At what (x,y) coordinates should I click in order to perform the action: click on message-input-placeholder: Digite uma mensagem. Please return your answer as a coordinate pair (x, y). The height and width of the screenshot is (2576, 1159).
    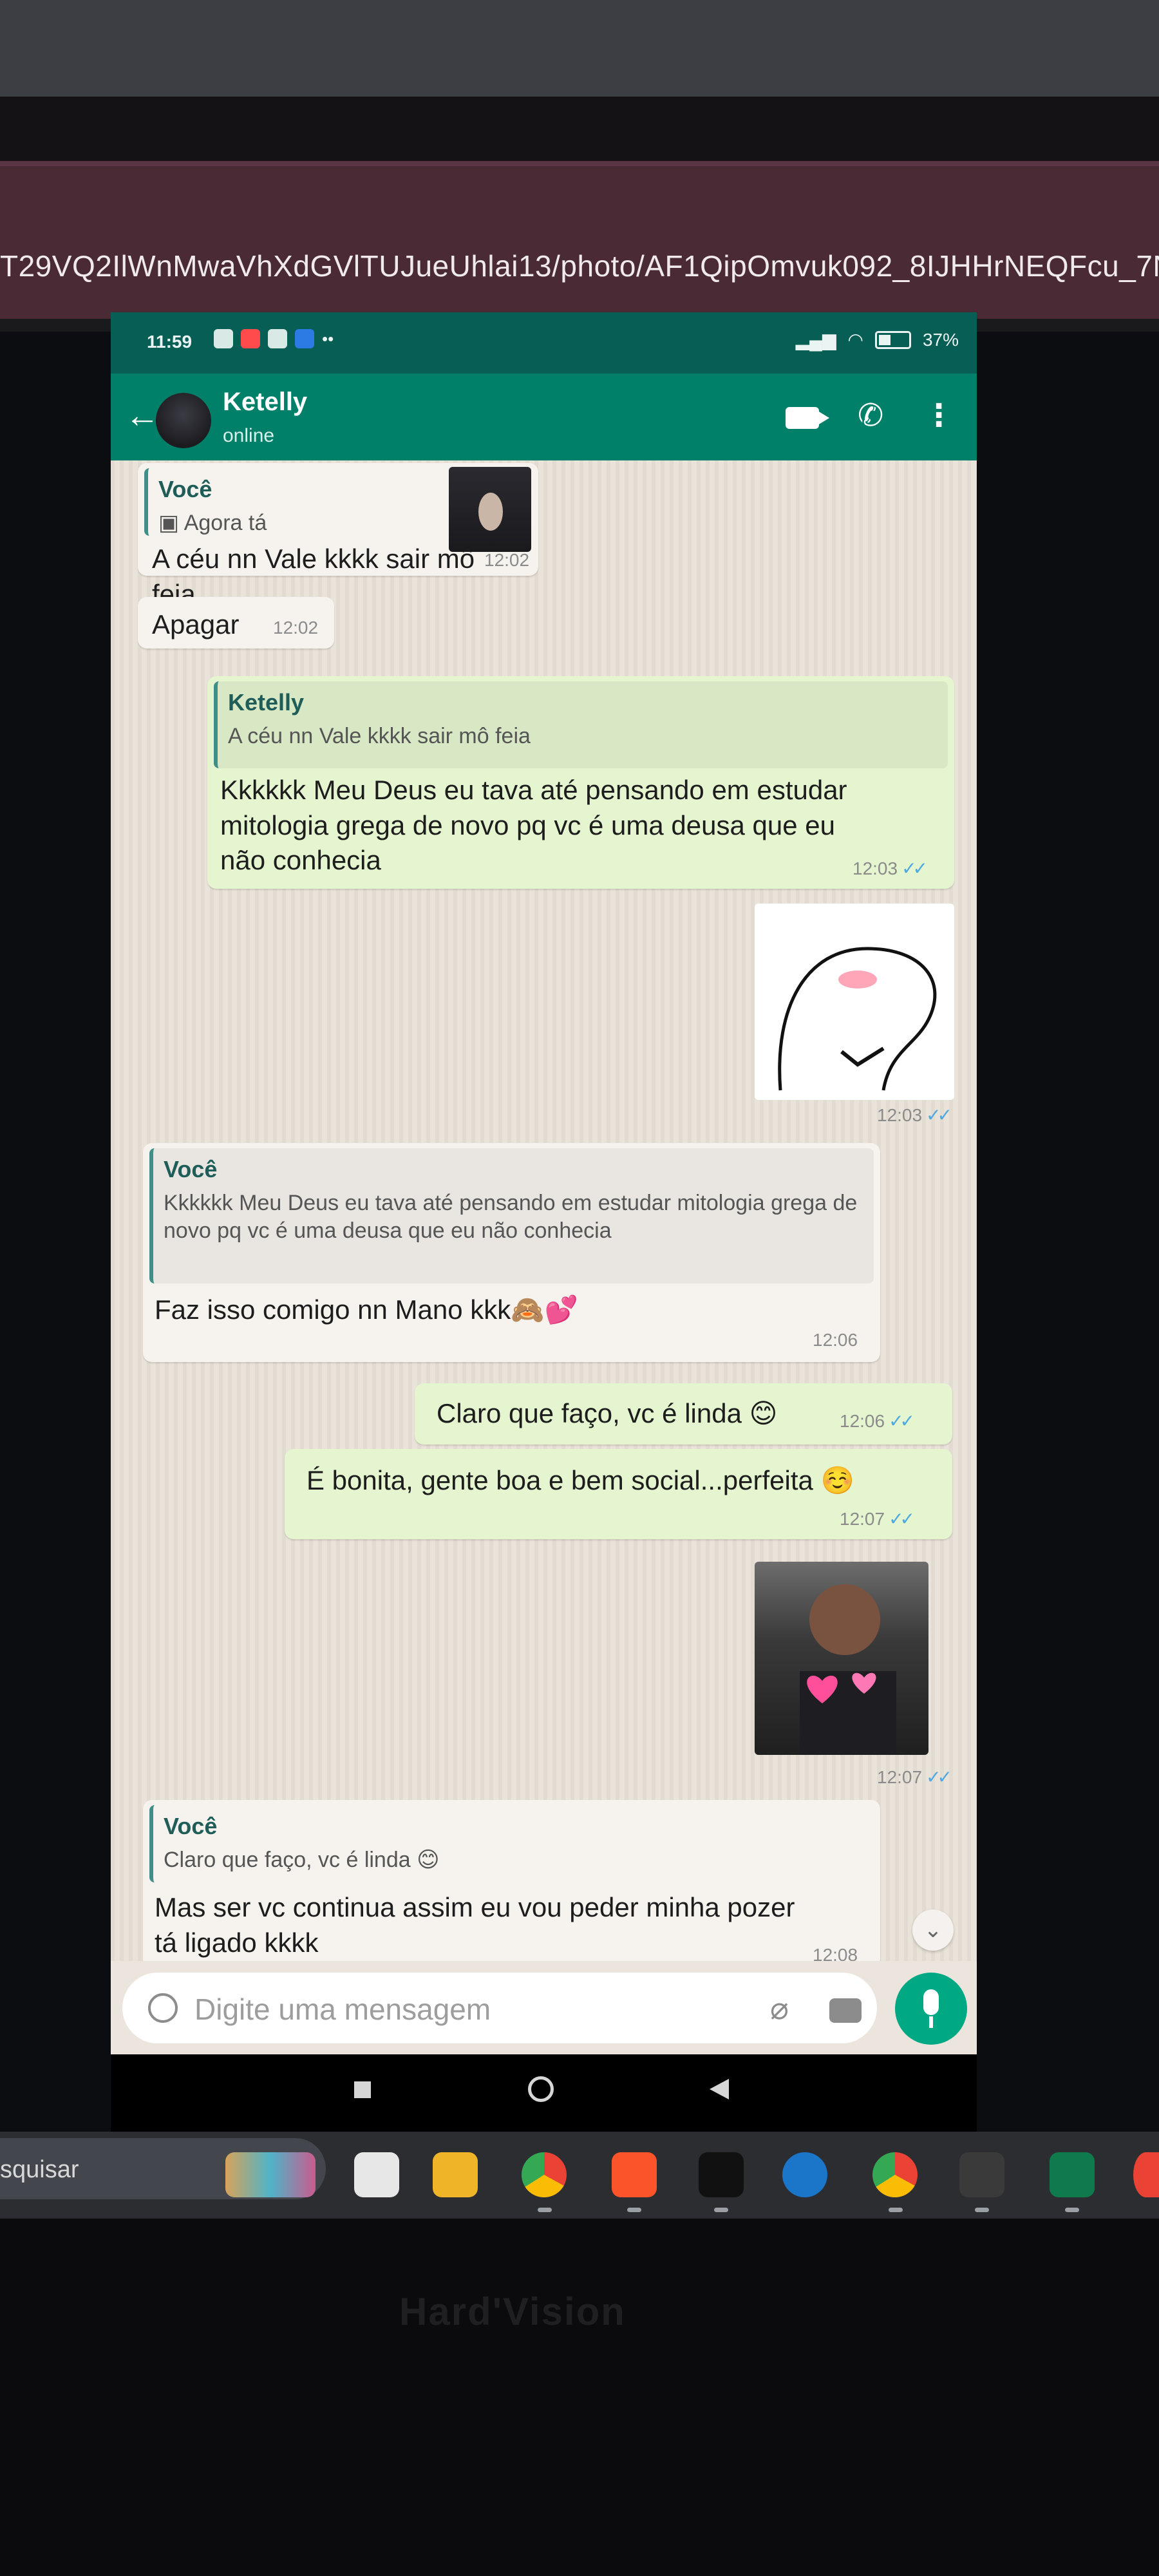
    Looking at the image, I should click on (342, 2010).